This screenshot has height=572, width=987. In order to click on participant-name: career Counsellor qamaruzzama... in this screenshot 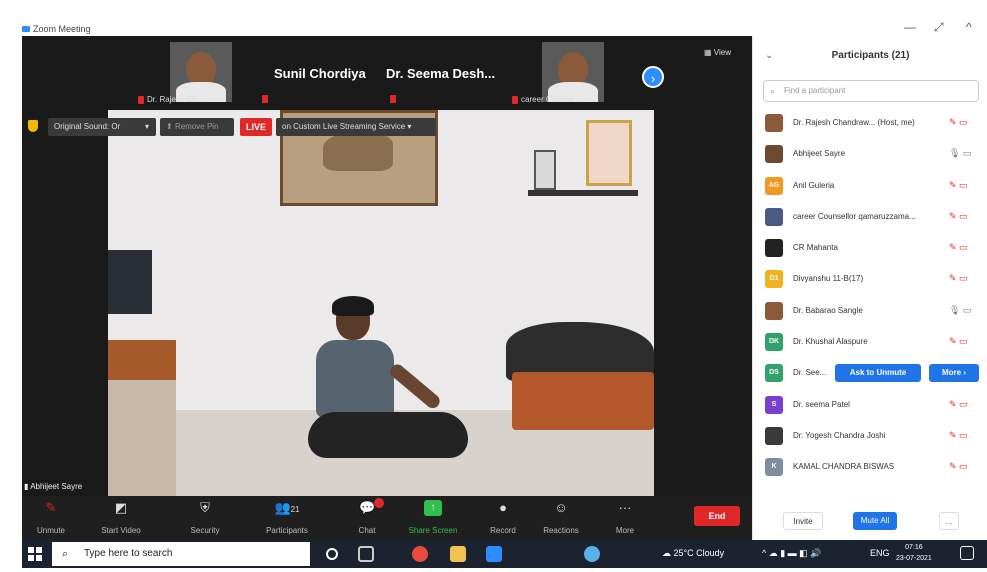, I will do `click(854, 216)`.